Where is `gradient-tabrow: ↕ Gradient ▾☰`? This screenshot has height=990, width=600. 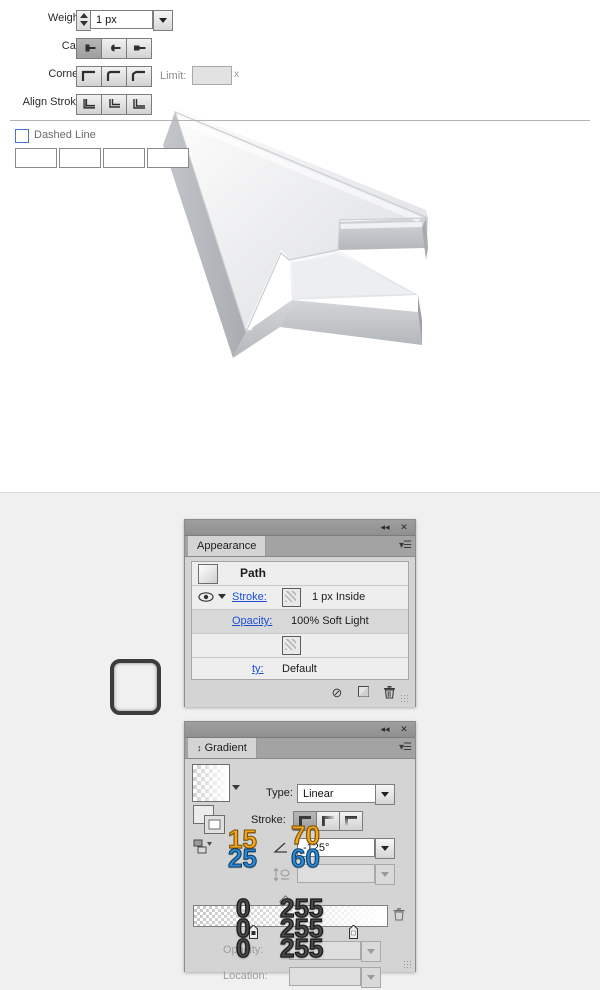
gradient-tabrow: ↕ Gradient ▾☰ is located at coordinates (300, 748).